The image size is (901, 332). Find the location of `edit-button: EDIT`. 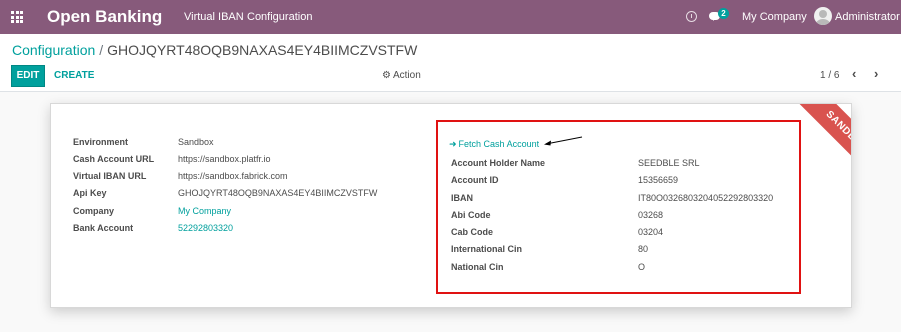

edit-button: EDIT is located at coordinates (28, 76).